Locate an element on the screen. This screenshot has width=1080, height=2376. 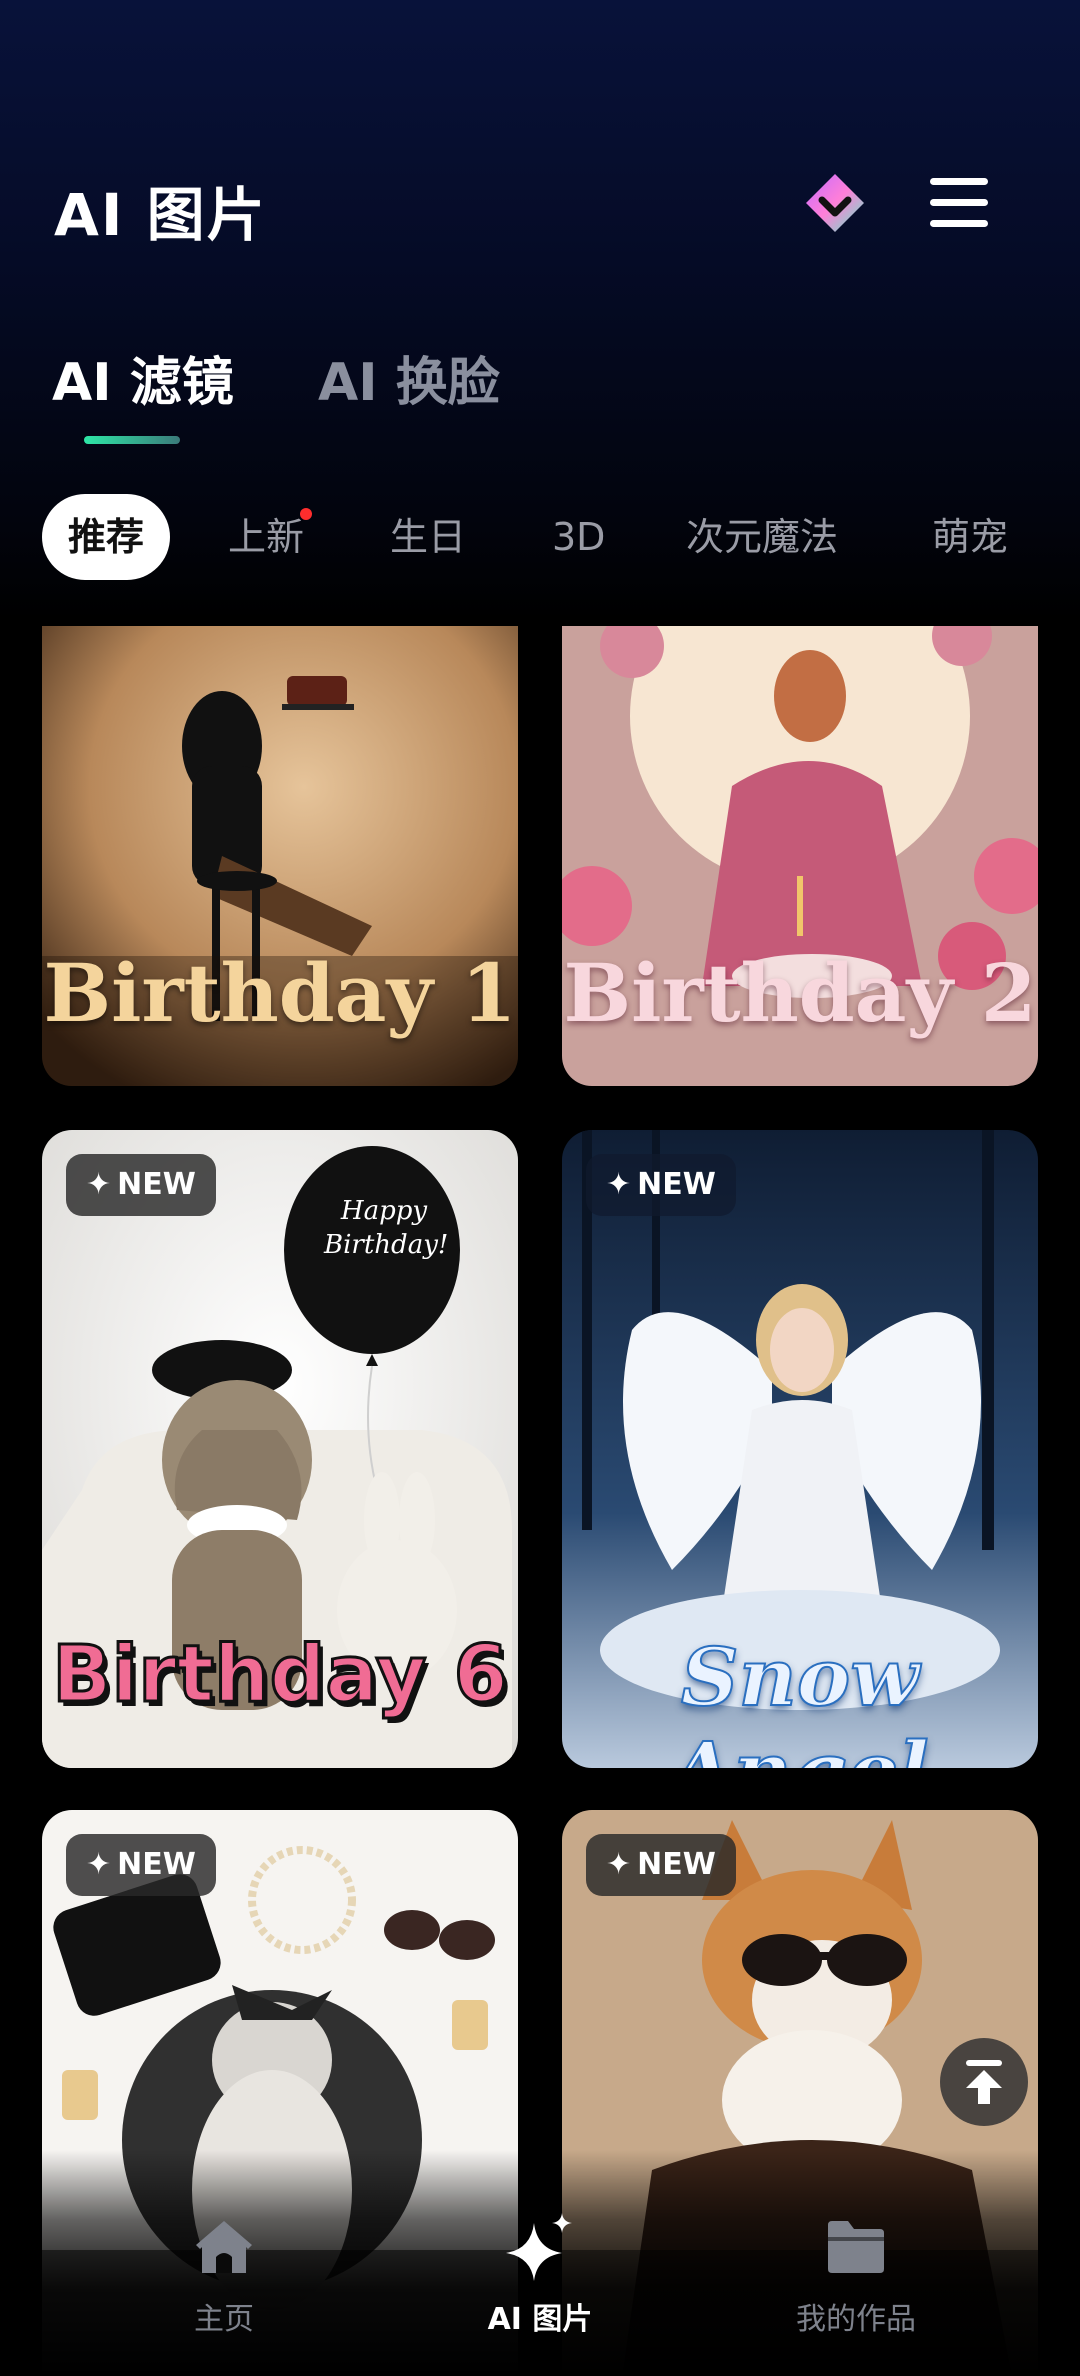
nav-home: 主页 is located at coordinates (224, 2275).